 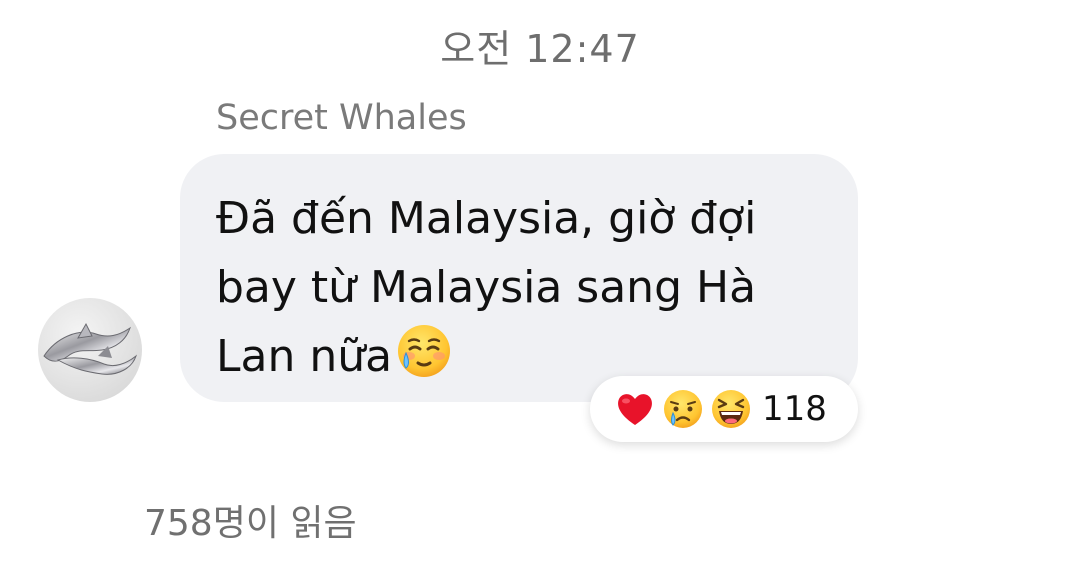 What do you see at coordinates (540, 49) in the screenshot?
I see `message-timestamp: 오전 12:47` at bounding box center [540, 49].